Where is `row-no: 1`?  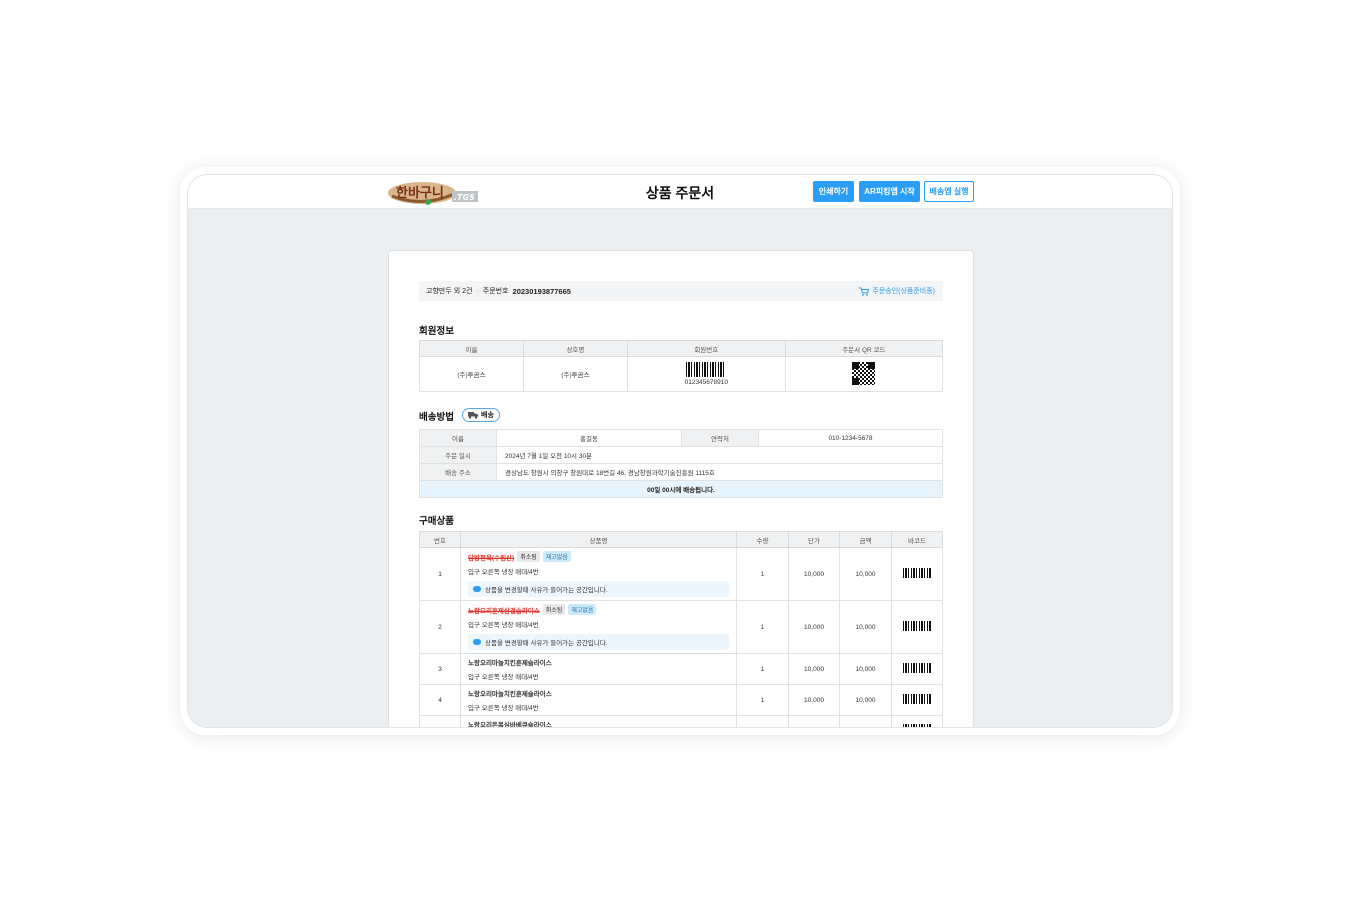
row-no: 1 is located at coordinates (440, 574).